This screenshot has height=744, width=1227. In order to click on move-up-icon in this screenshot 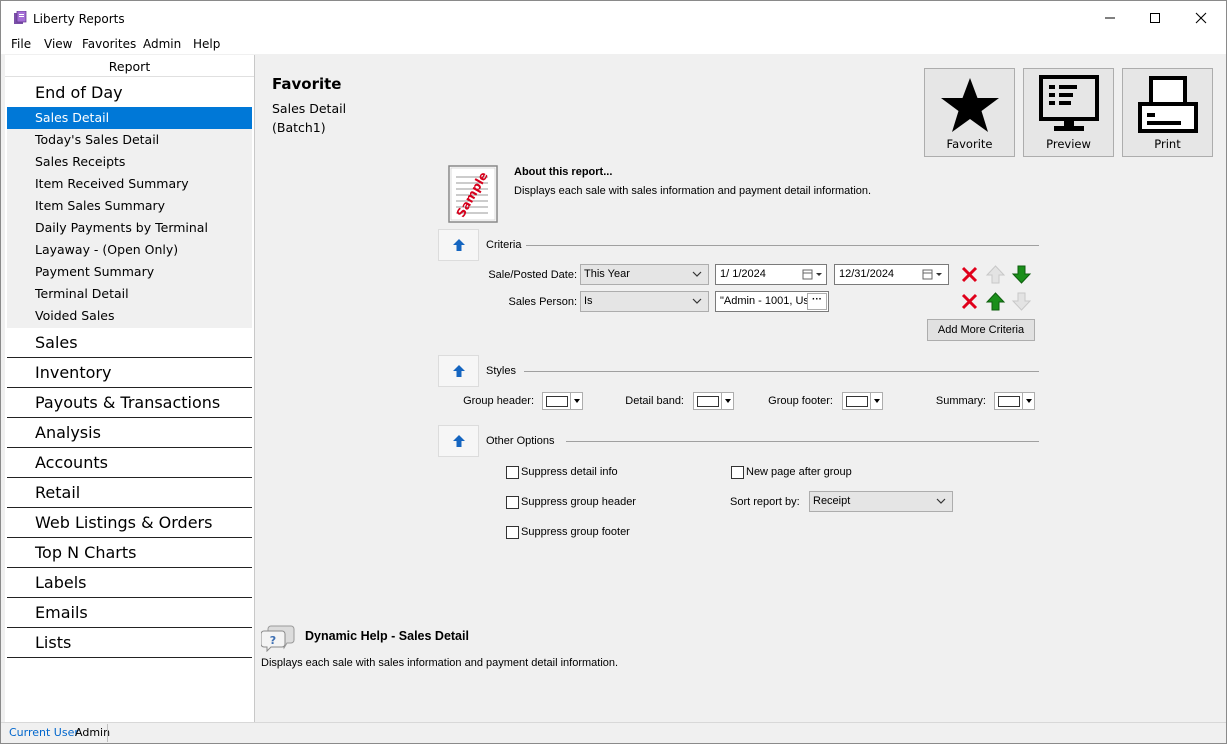, I will do `click(995, 301)`.